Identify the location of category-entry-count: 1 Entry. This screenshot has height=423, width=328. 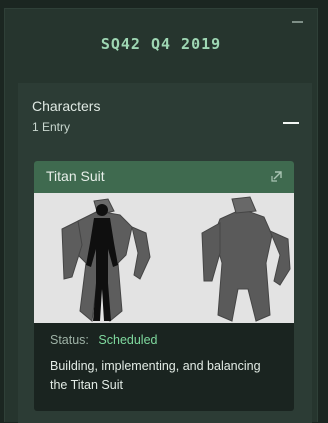
(51, 127).